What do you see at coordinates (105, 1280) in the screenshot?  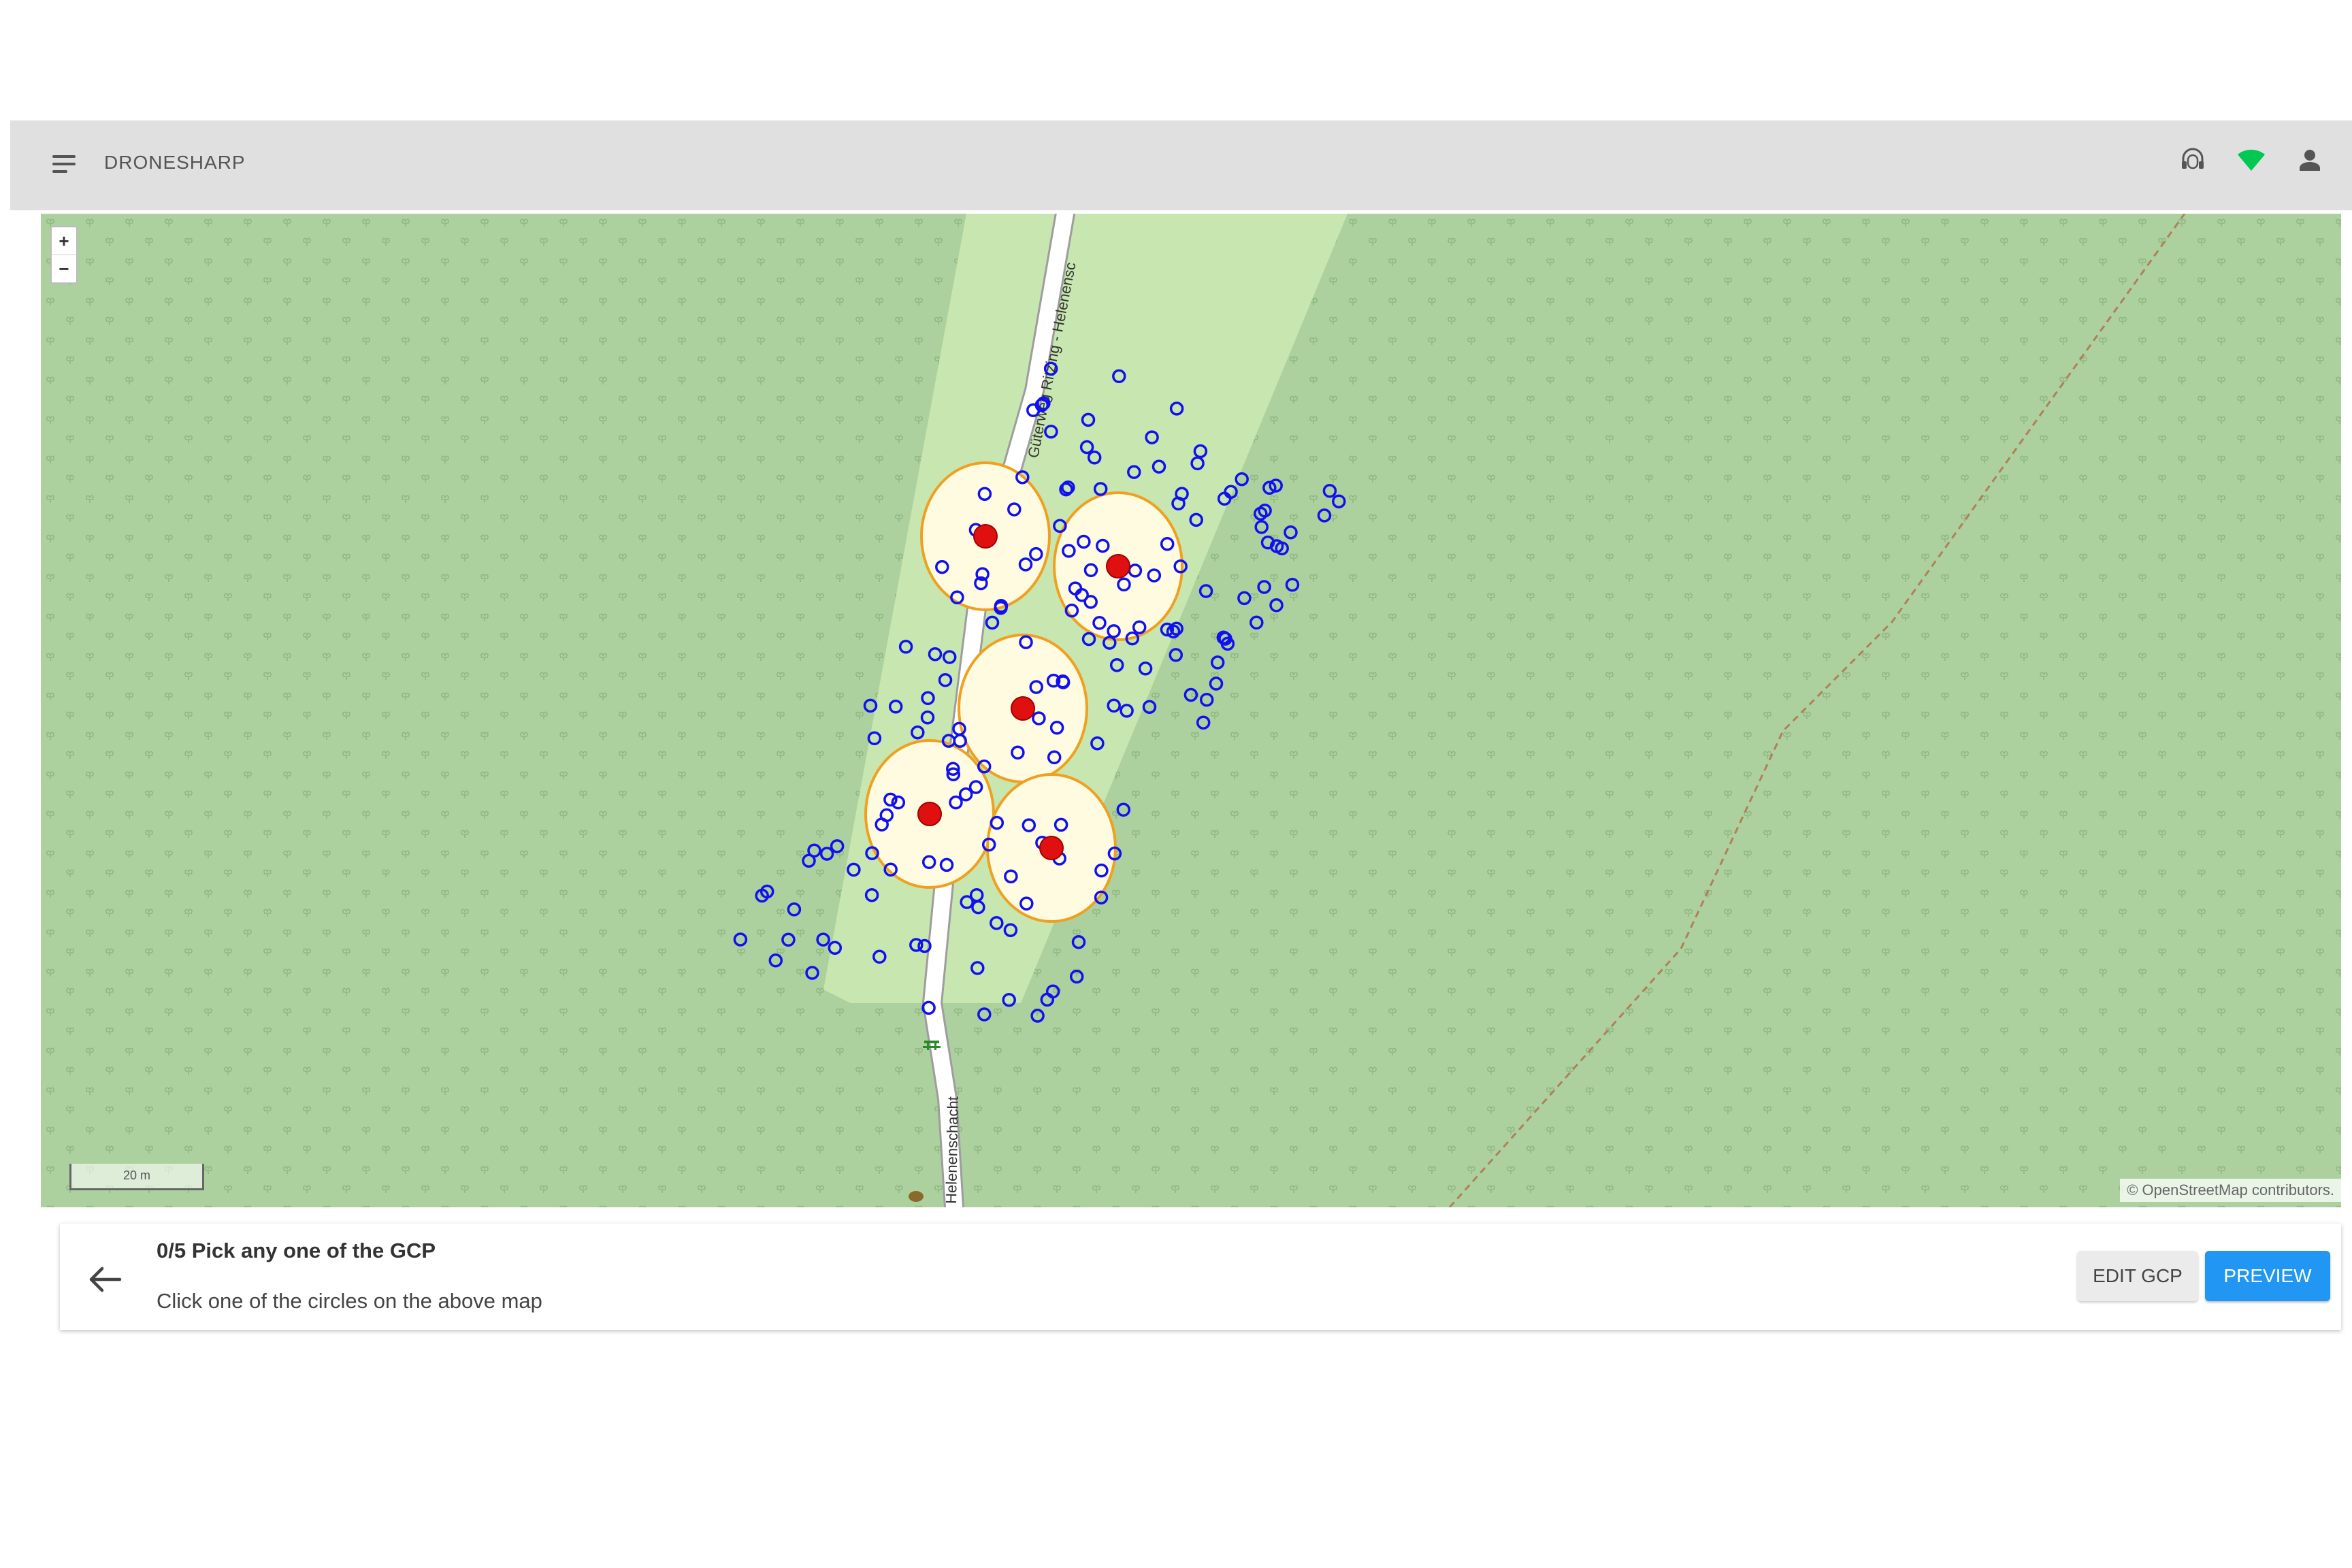 I see `back-arrow-icon` at bounding box center [105, 1280].